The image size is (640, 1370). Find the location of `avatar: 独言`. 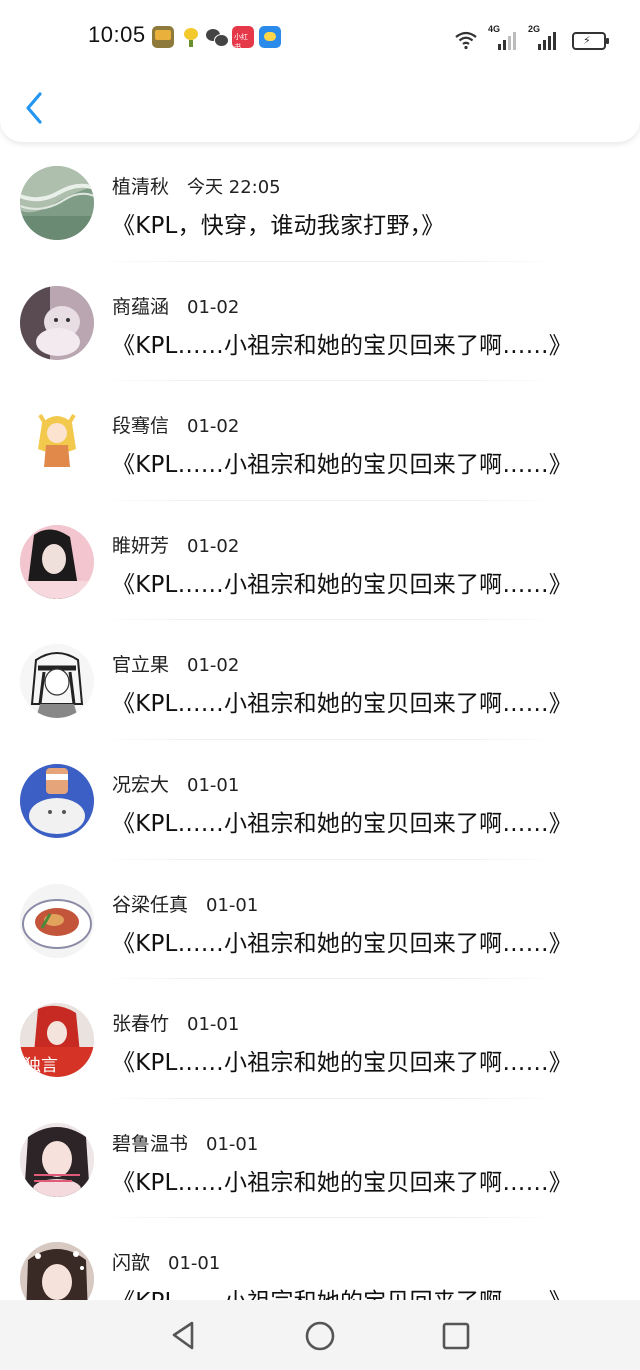

avatar: 独言 is located at coordinates (57, 1040).